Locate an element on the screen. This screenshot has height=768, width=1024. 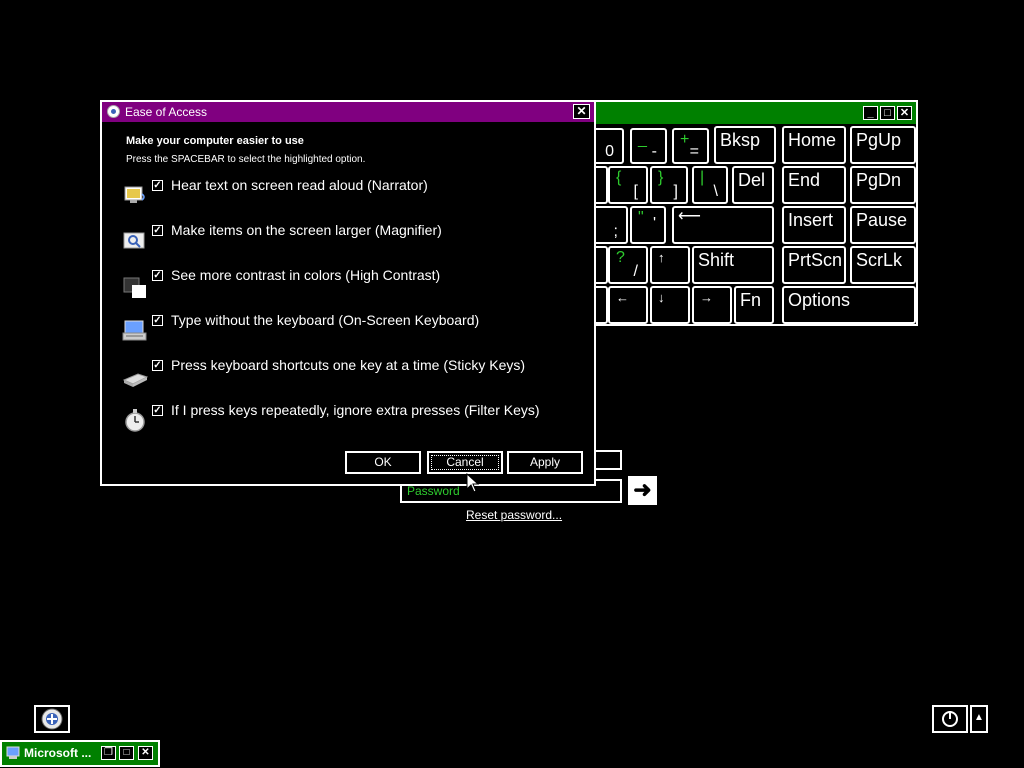
osk-checkbox: ✓ is located at coordinates (157, 320).